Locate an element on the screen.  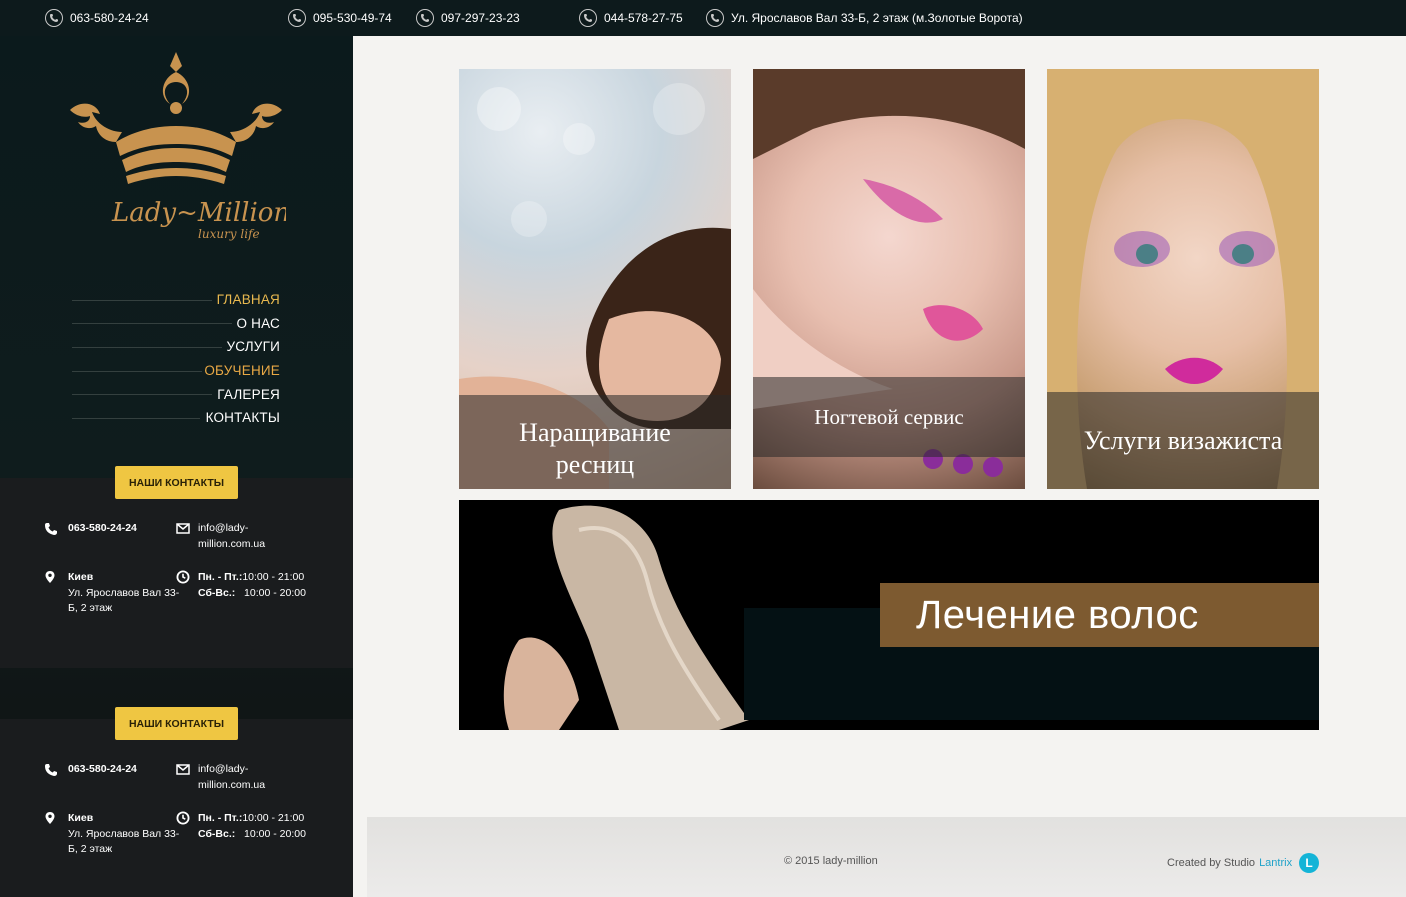
hair-photo is located at coordinates (626, 617).